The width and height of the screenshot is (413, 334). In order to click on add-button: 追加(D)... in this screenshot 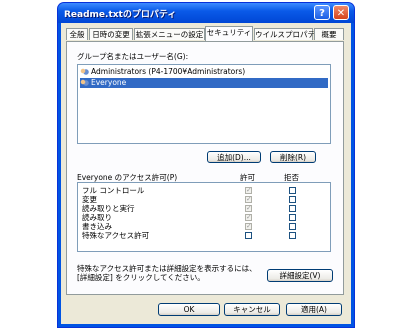, I will do `click(234, 157)`.